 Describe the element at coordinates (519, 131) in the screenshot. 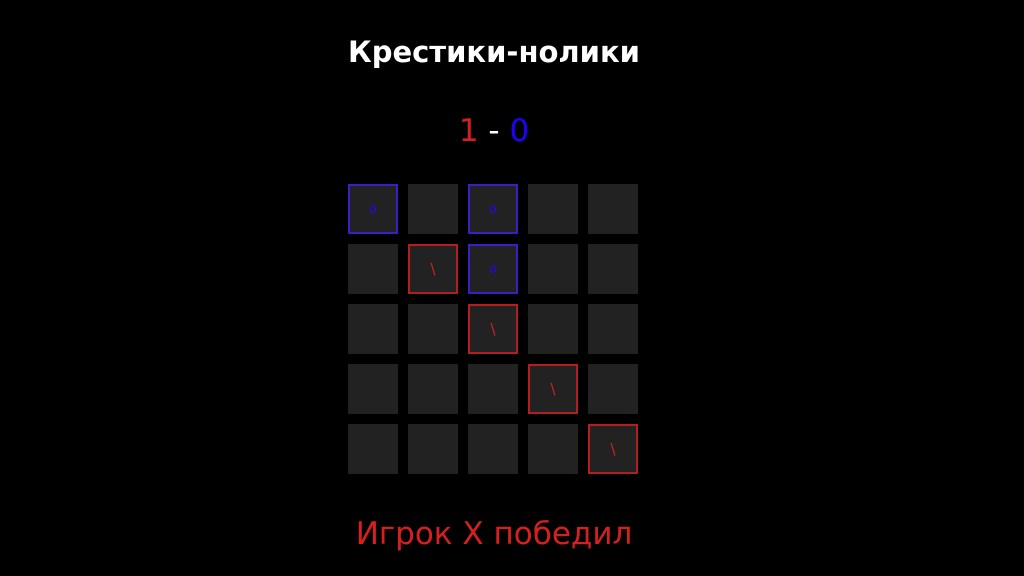

I see `score-o: 0` at that location.